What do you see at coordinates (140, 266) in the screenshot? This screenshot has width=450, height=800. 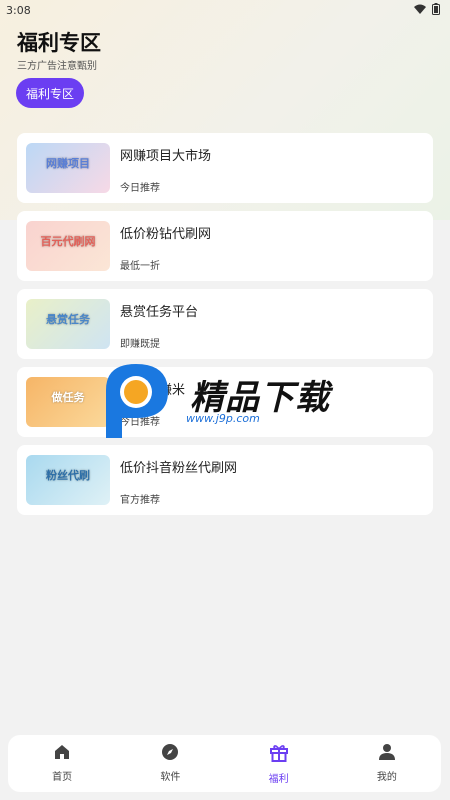 I see `item-subtitle: 最低一折` at bounding box center [140, 266].